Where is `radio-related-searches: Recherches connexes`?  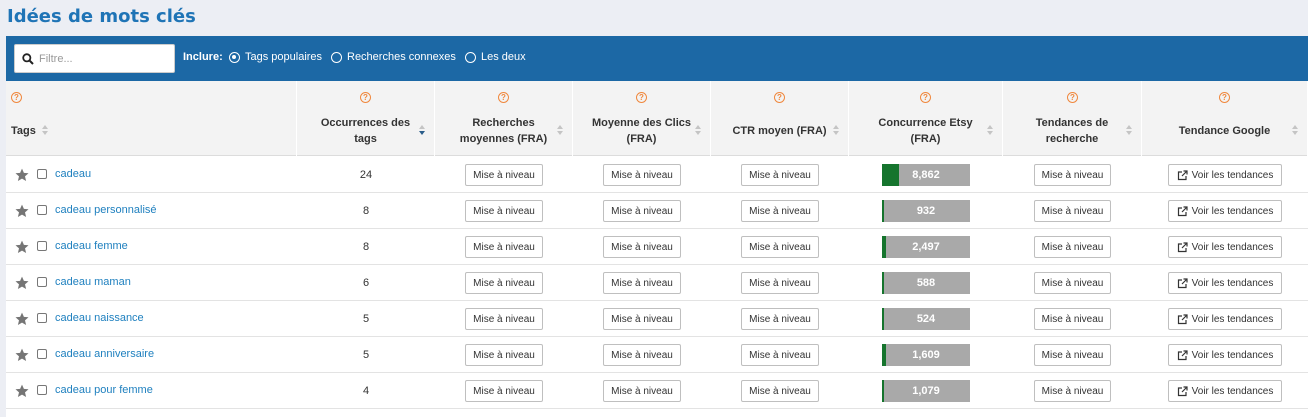
radio-related-searches: Recherches connexes is located at coordinates (393, 57).